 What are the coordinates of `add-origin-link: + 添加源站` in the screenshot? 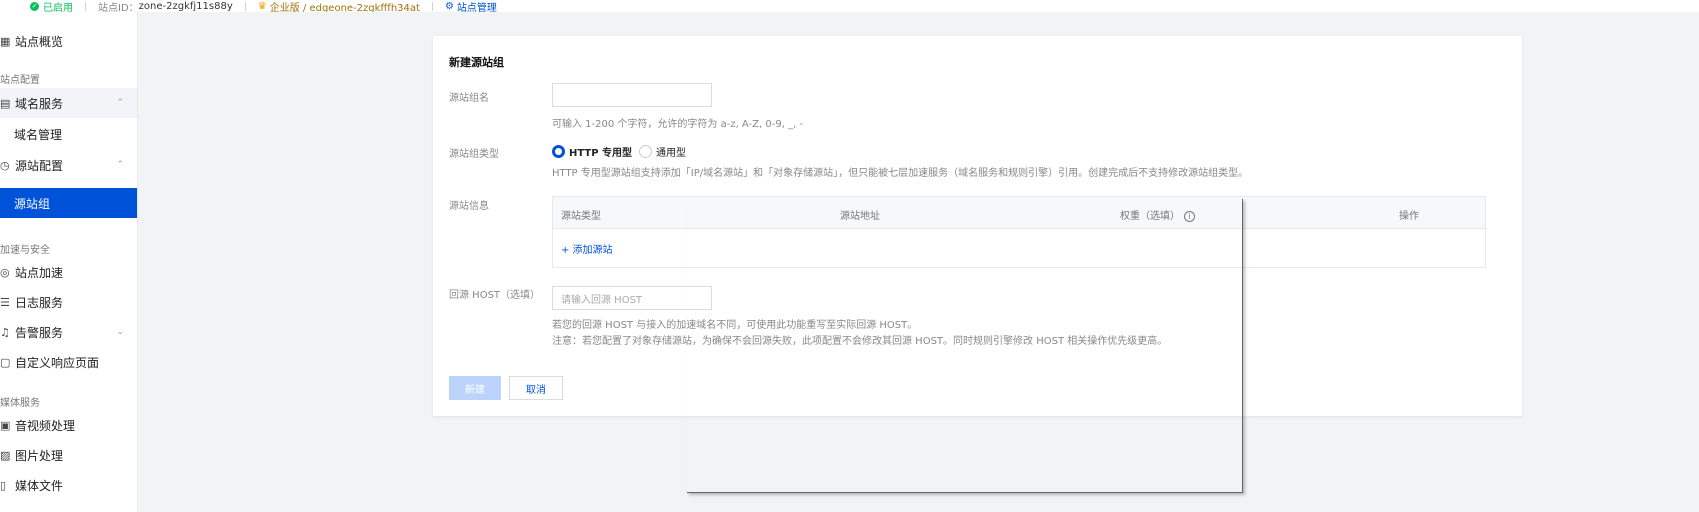 It's located at (587, 248).